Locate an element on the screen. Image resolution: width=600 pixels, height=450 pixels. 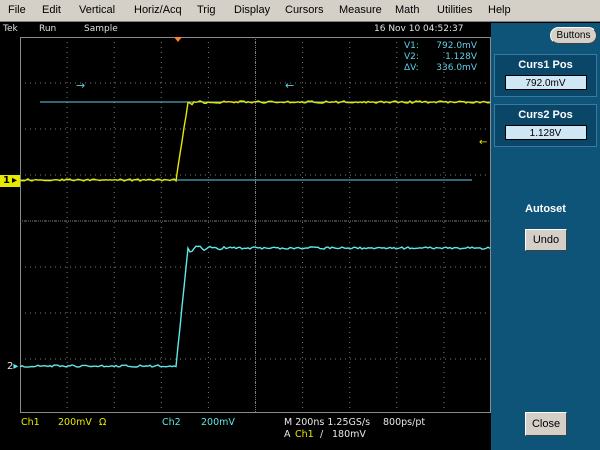
autoset-label: Autoset is located at coordinates (545, 209).